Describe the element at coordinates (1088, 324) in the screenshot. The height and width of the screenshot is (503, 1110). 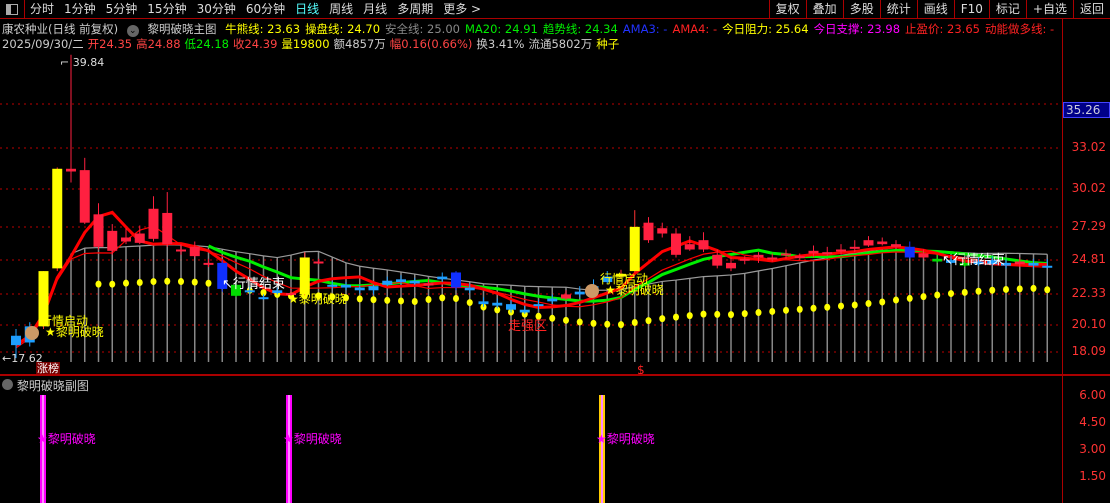
I see `price-tick: 20.10` at that location.